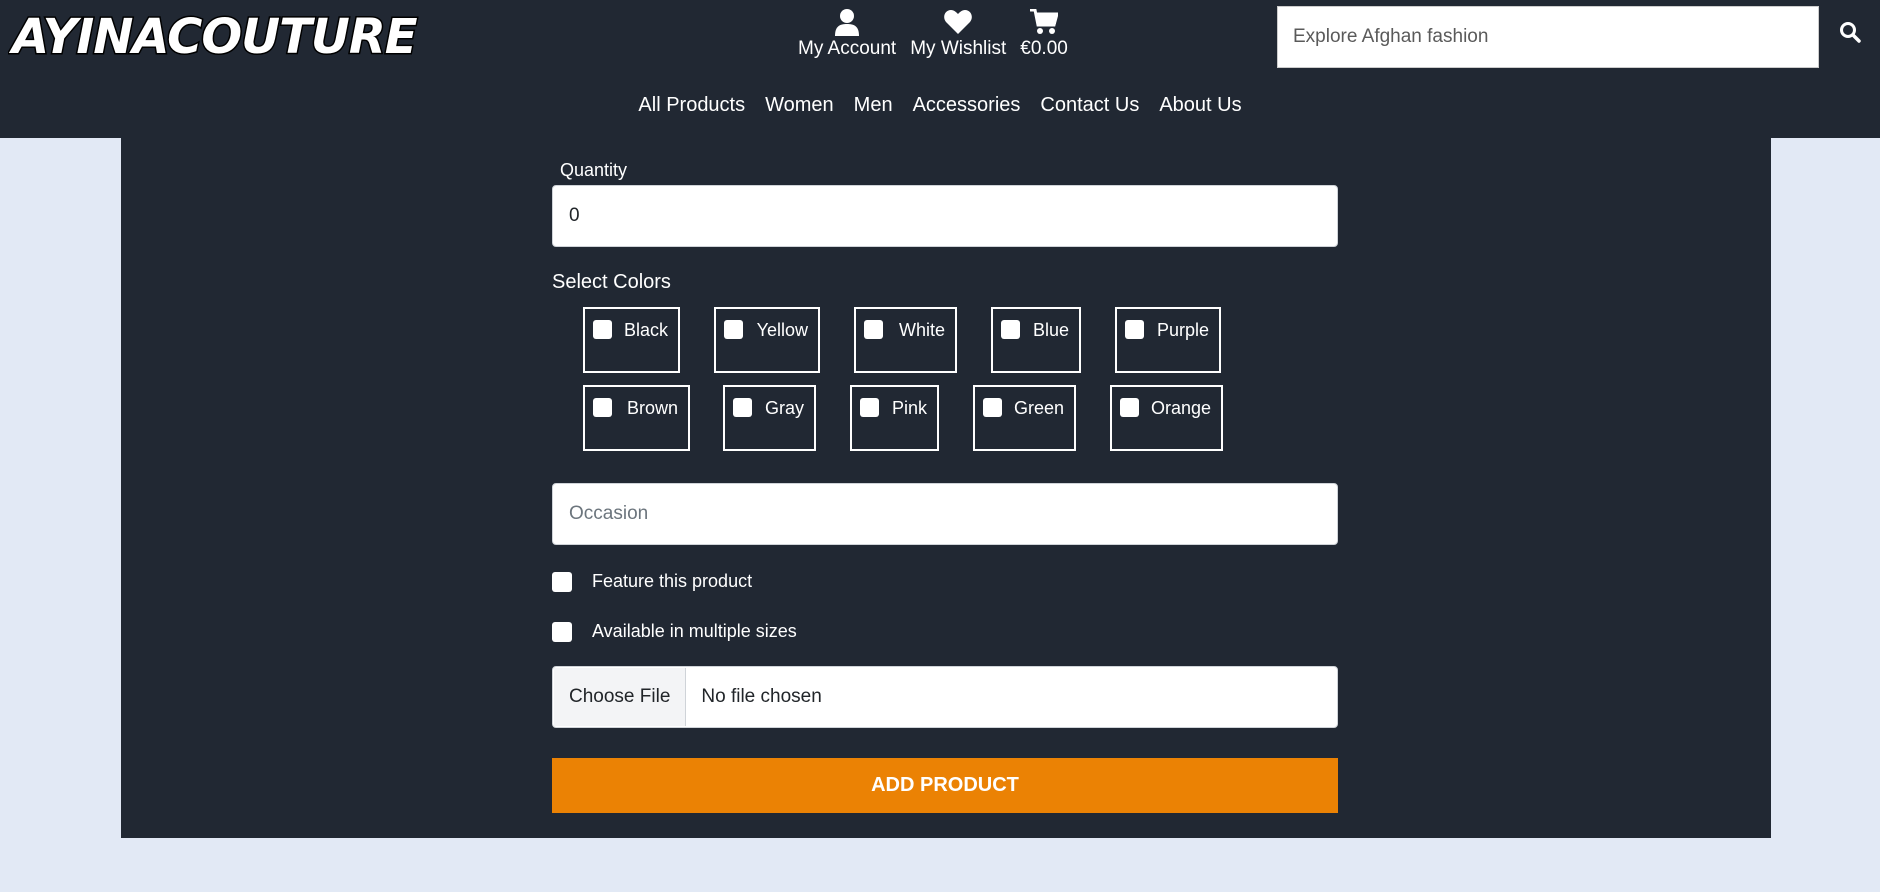 Image resolution: width=1880 pixels, height=892 pixels. Describe the element at coordinates (847, 22) in the screenshot. I see `user-icon` at that location.